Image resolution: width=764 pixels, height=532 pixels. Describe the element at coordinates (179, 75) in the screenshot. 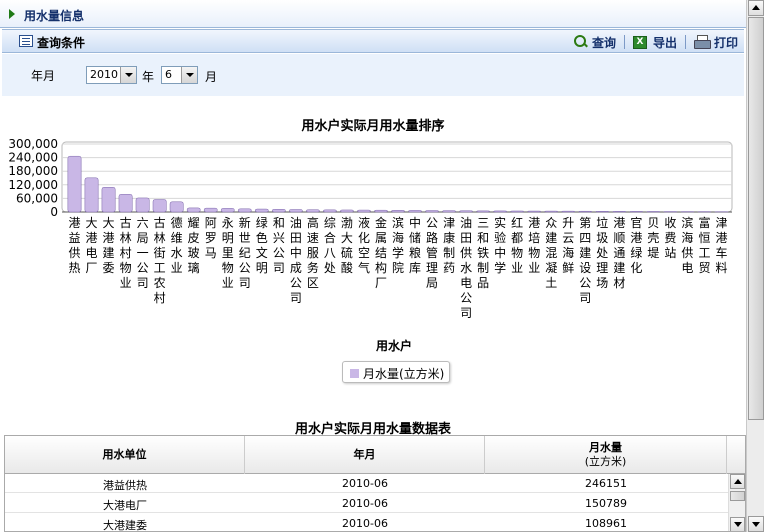

I see `month-select: 6` at that location.